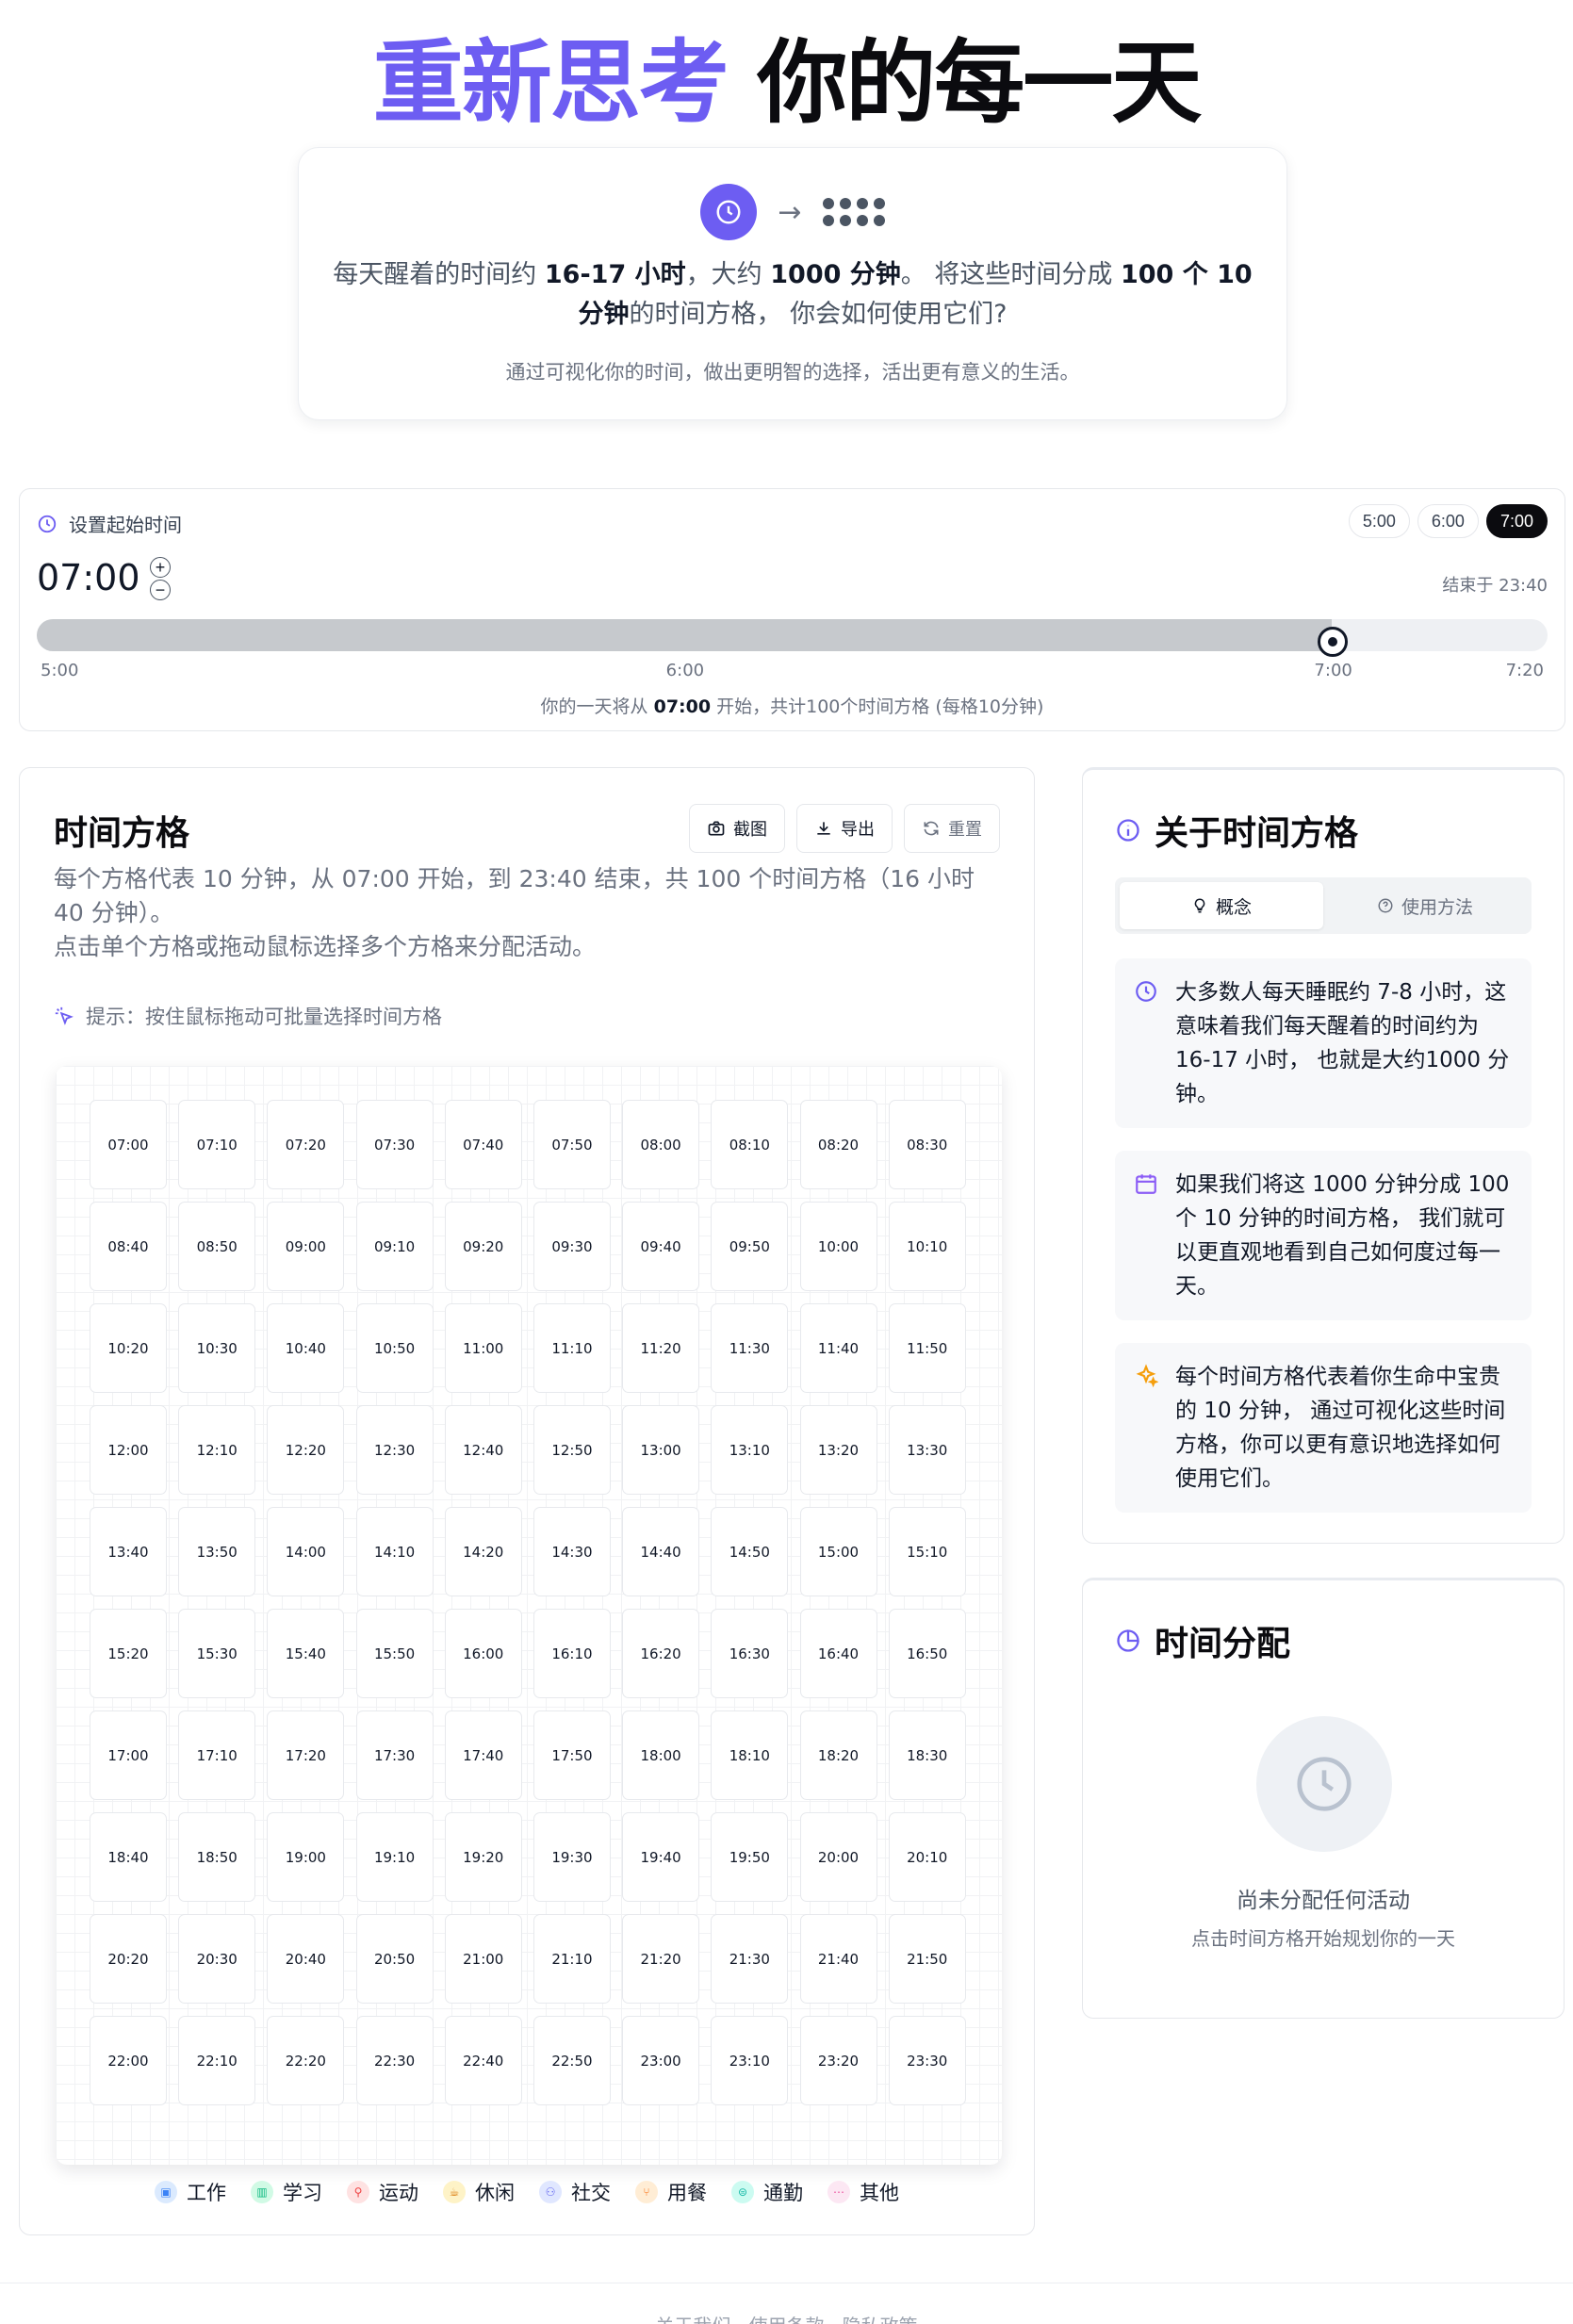  What do you see at coordinates (128, 2060) in the screenshot?
I see `time-cell: 22:00` at bounding box center [128, 2060].